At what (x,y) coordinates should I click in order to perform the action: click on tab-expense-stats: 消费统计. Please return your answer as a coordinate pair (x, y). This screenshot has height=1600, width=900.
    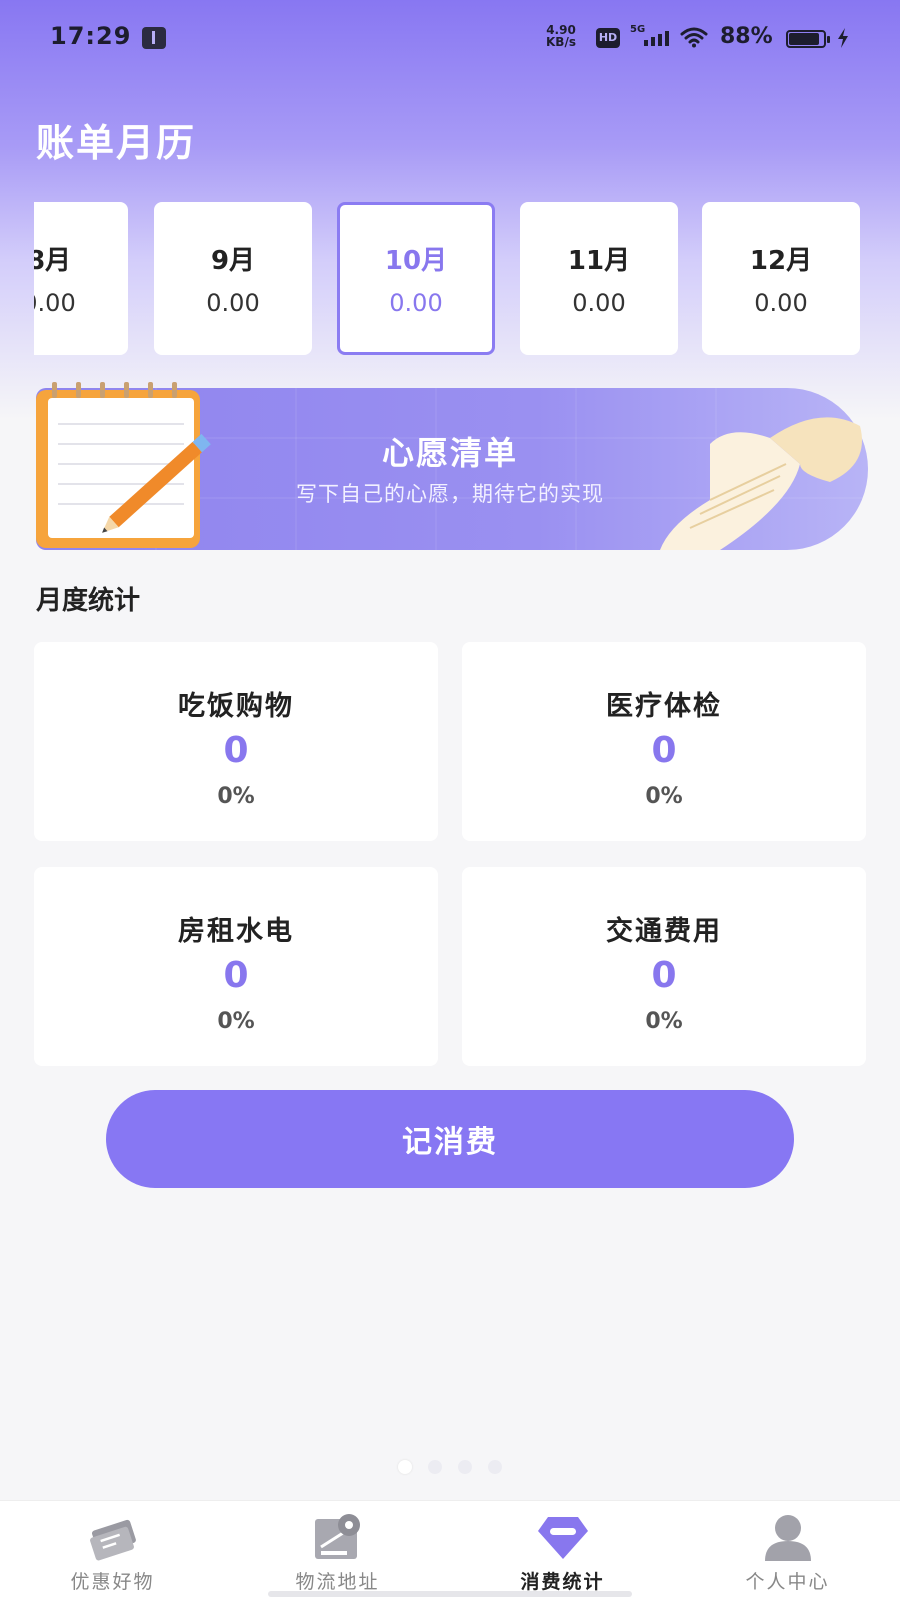
    Looking at the image, I should click on (562, 1550).